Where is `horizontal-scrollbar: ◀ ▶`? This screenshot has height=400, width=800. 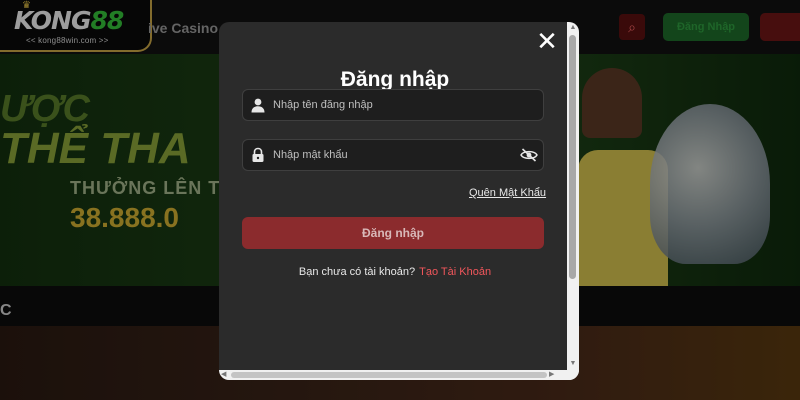 horizontal-scrollbar: ◀ ▶ is located at coordinates (399, 375).